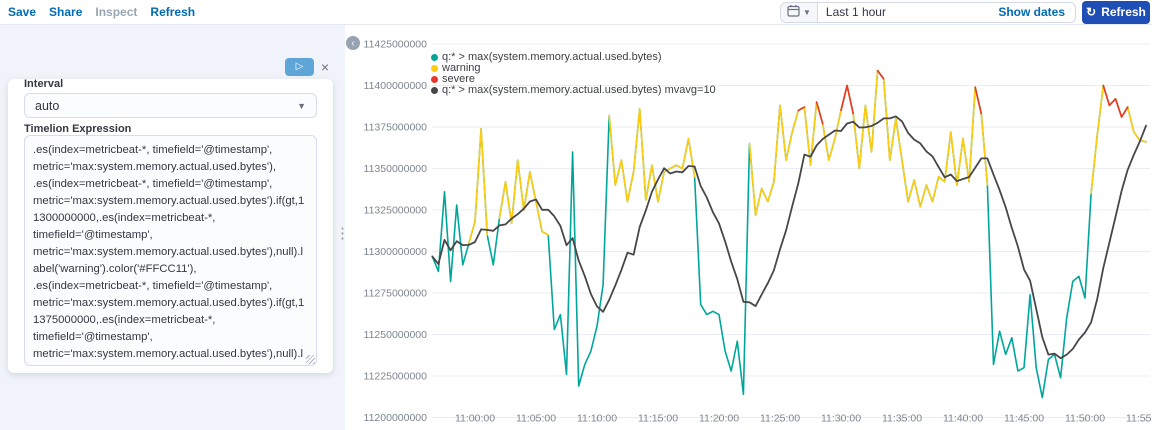 The height and width of the screenshot is (430, 1152). Describe the element at coordinates (170, 105) in the screenshot. I see `interval-select: auto ▼` at that location.